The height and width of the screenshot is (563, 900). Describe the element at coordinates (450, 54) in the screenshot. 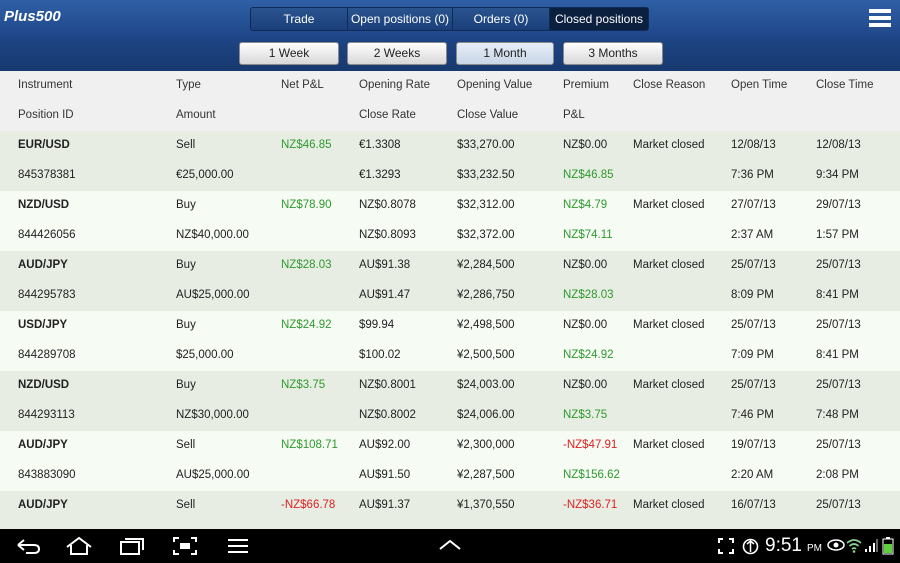

I see `period-bar: 1 Week 2 Weeks 1 Month 3 Months` at that location.